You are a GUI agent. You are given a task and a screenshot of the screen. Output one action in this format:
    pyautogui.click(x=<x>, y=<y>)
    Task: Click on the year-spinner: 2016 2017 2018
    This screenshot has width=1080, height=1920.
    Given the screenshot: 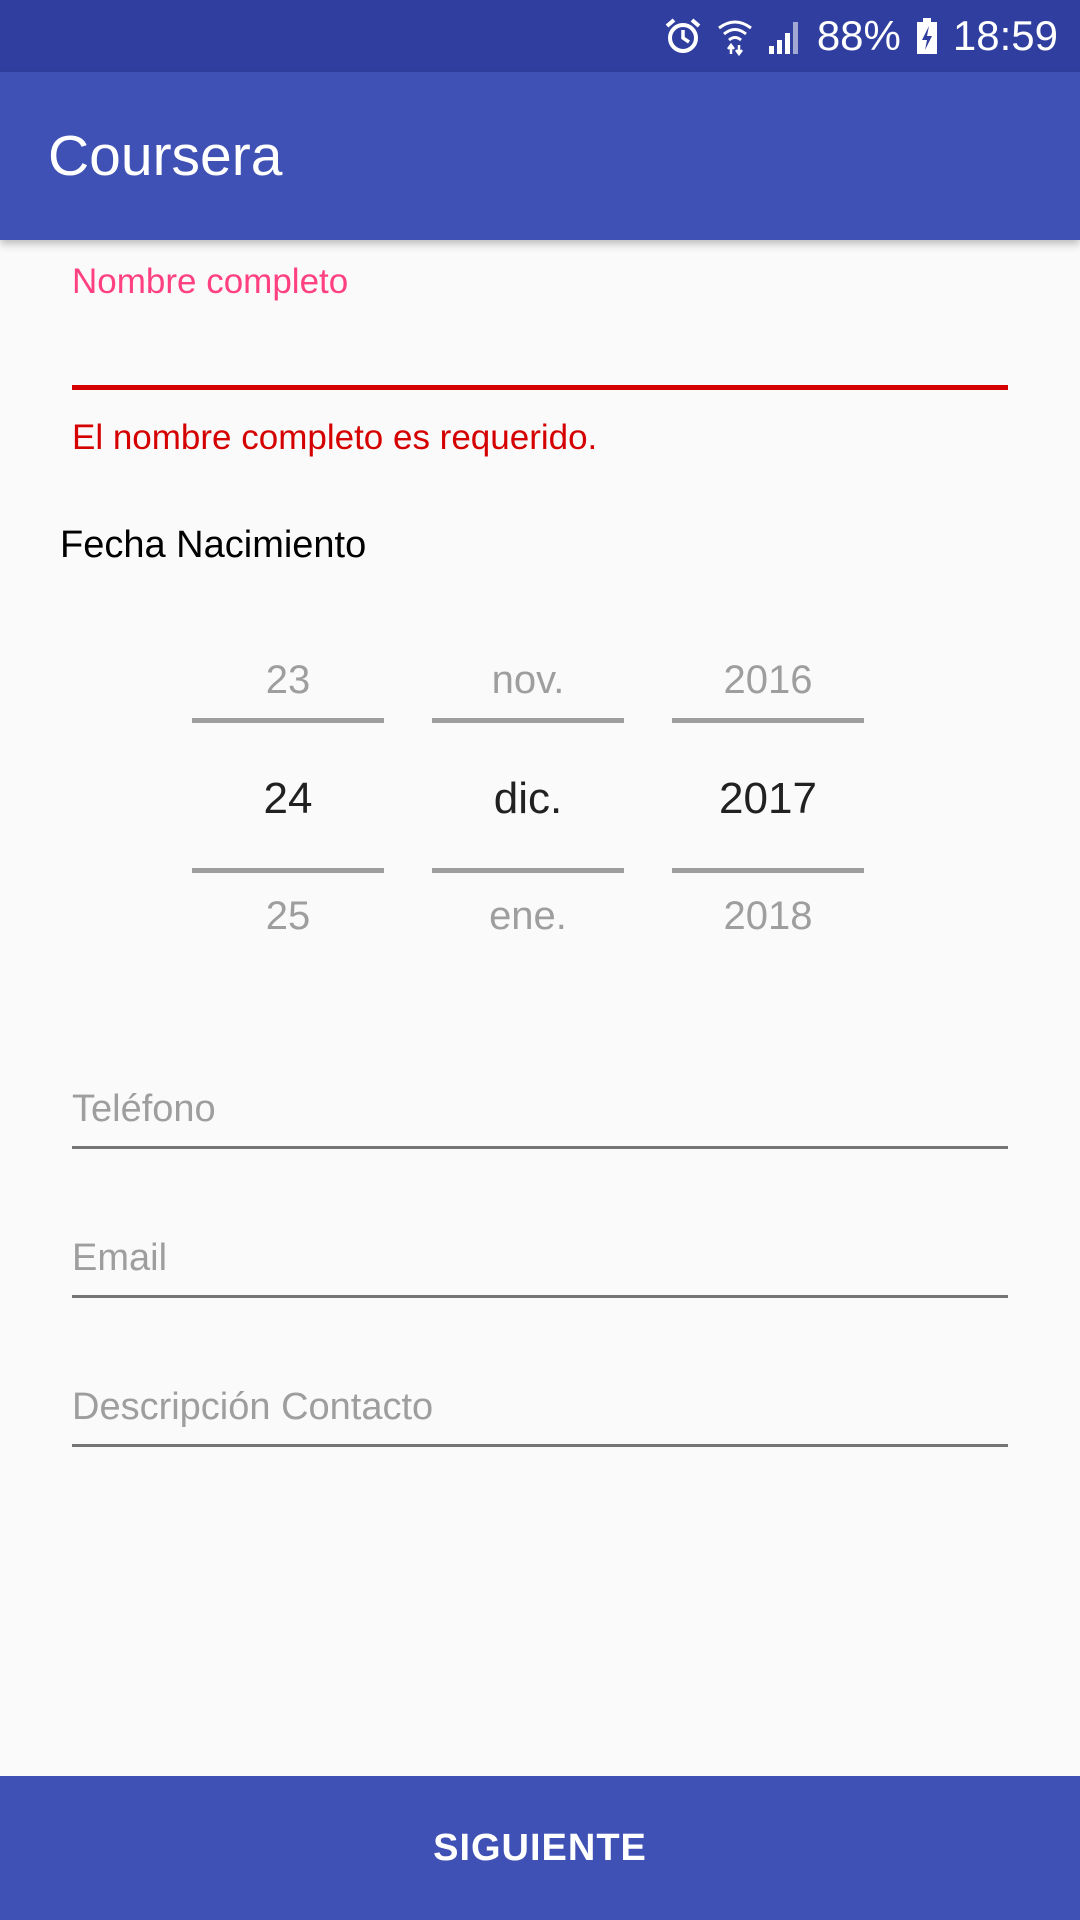 What is the action you would take?
    pyautogui.click(x=768, y=800)
    